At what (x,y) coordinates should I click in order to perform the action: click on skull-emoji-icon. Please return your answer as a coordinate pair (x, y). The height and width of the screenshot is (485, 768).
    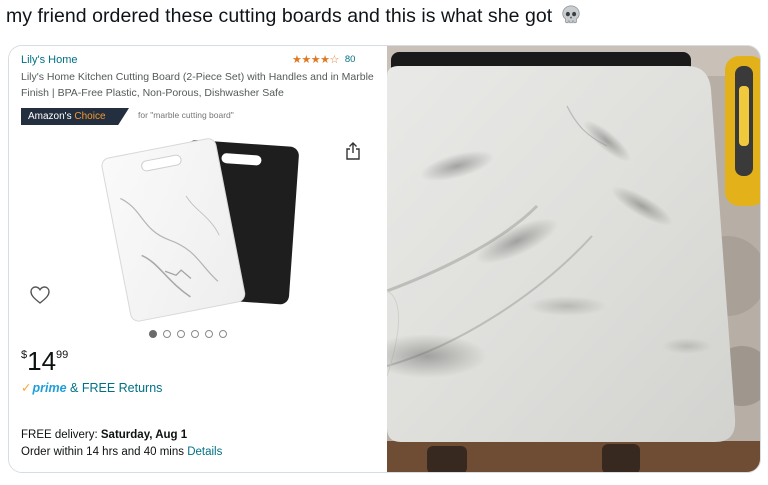
    Looking at the image, I should click on (571, 14).